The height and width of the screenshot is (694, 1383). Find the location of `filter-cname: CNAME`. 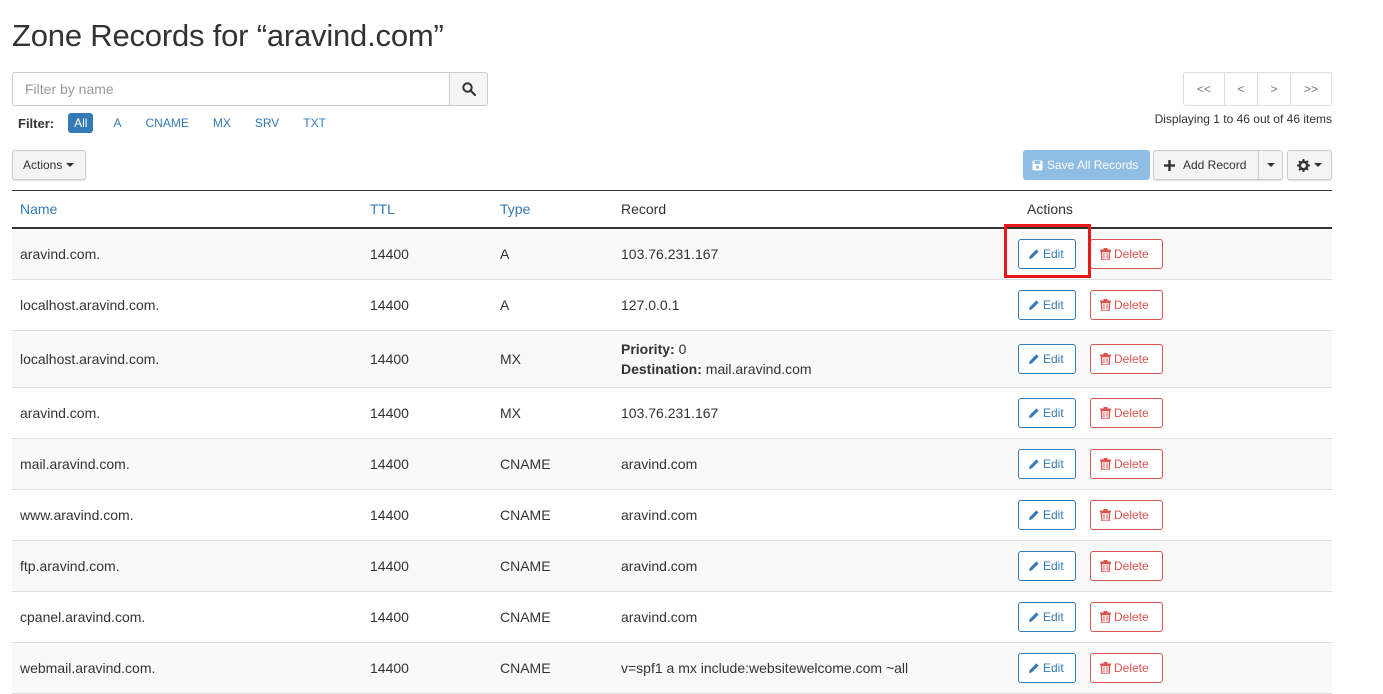

filter-cname: CNAME is located at coordinates (166, 123).